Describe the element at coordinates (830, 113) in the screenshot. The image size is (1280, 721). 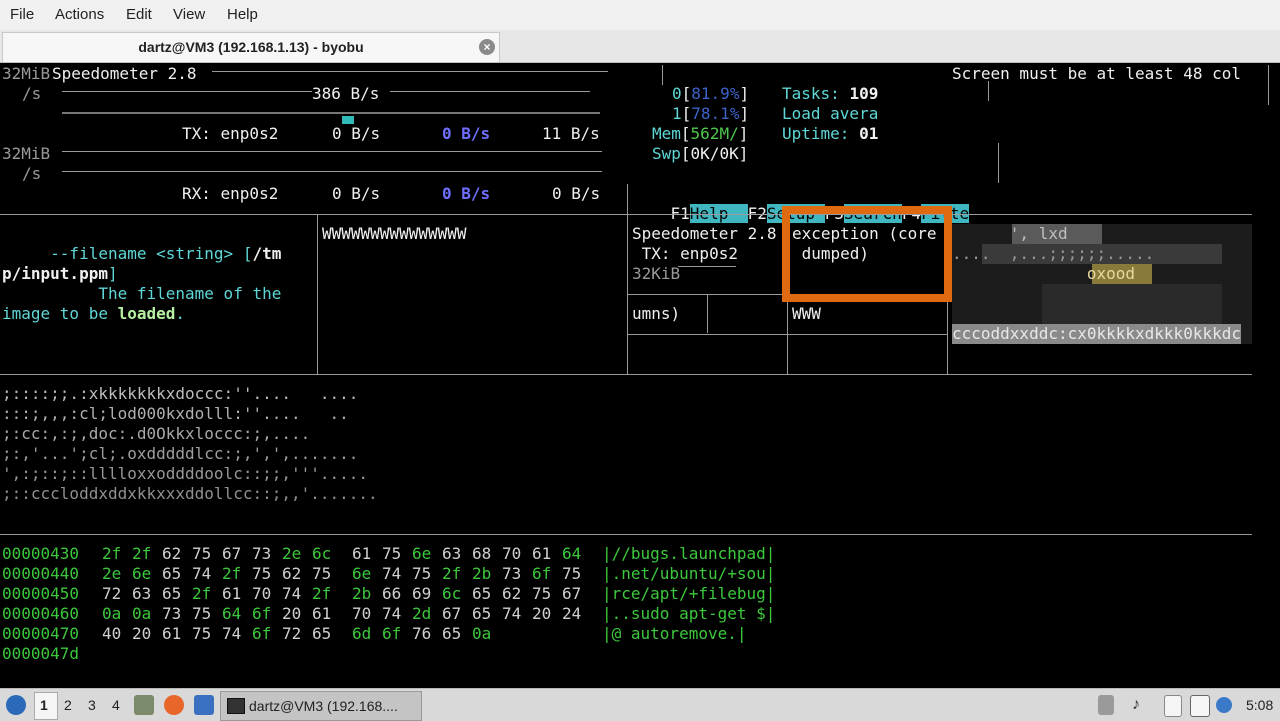
I see `load-meter: Load avera` at that location.